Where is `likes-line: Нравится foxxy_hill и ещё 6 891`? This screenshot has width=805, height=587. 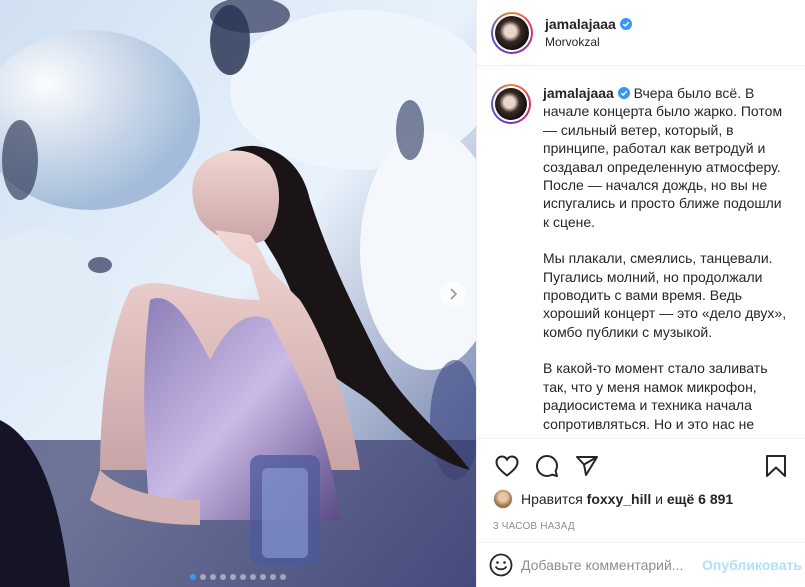
likes-line: Нравится foxxy_hill и ещё 6 891 is located at coordinates (641, 499).